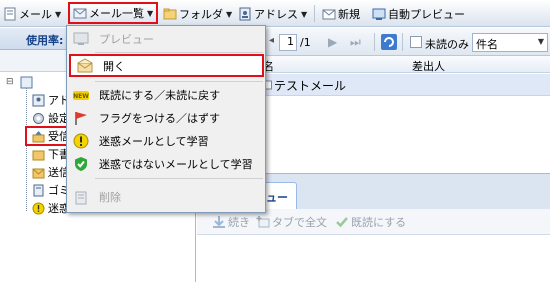 This screenshot has height=282, width=550. I want to click on menu-item-delete: 削除, so click(166, 197).